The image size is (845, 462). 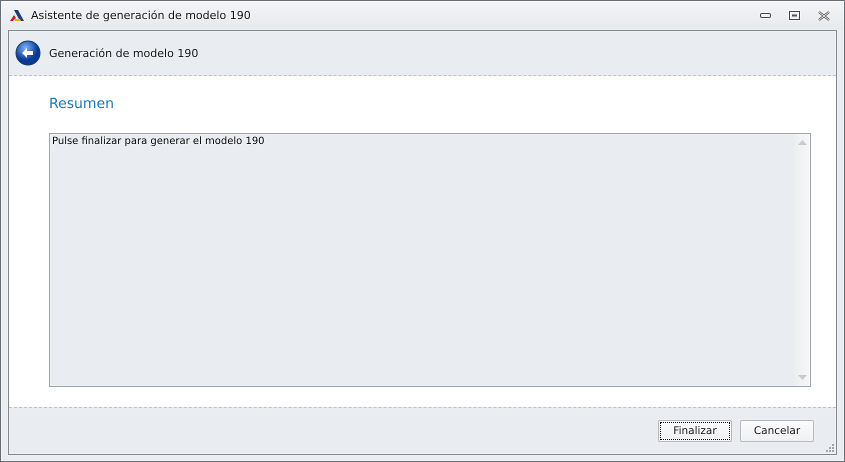 What do you see at coordinates (123, 53) in the screenshot?
I see `header-title: Generación de modelo 190` at bounding box center [123, 53].